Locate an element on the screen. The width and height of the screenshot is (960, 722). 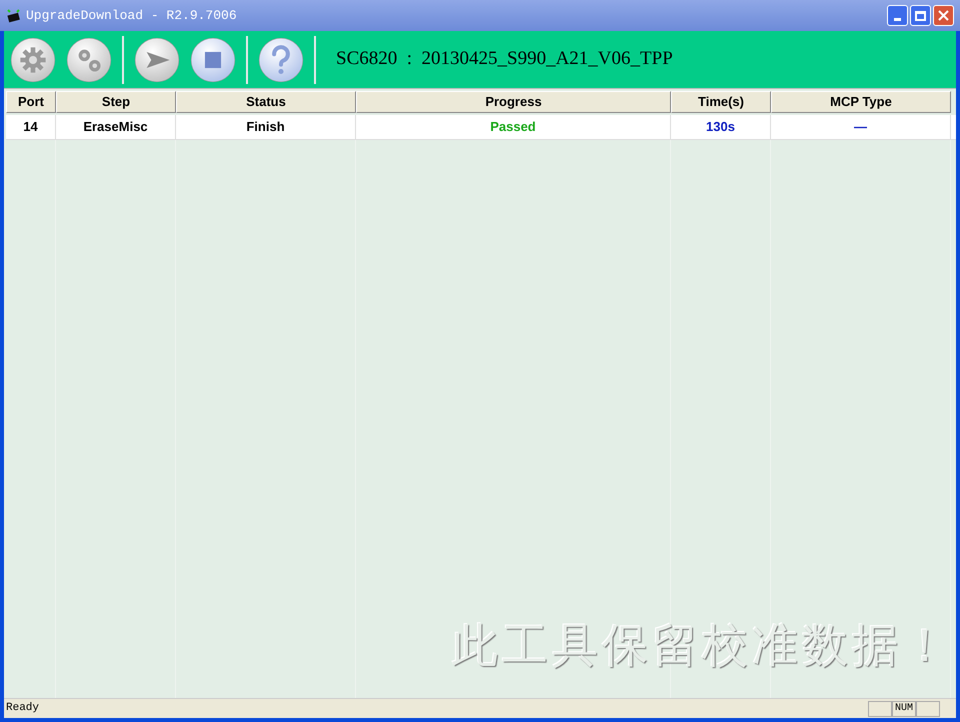
table-cell: Finish is located at coordinates (266, 127).